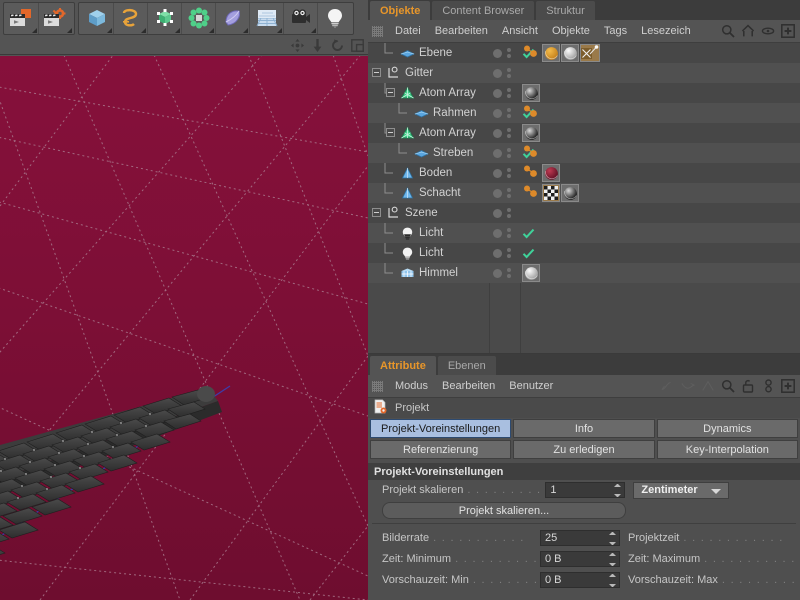  I want to click on maximize-view-icon, so click(357, 45).